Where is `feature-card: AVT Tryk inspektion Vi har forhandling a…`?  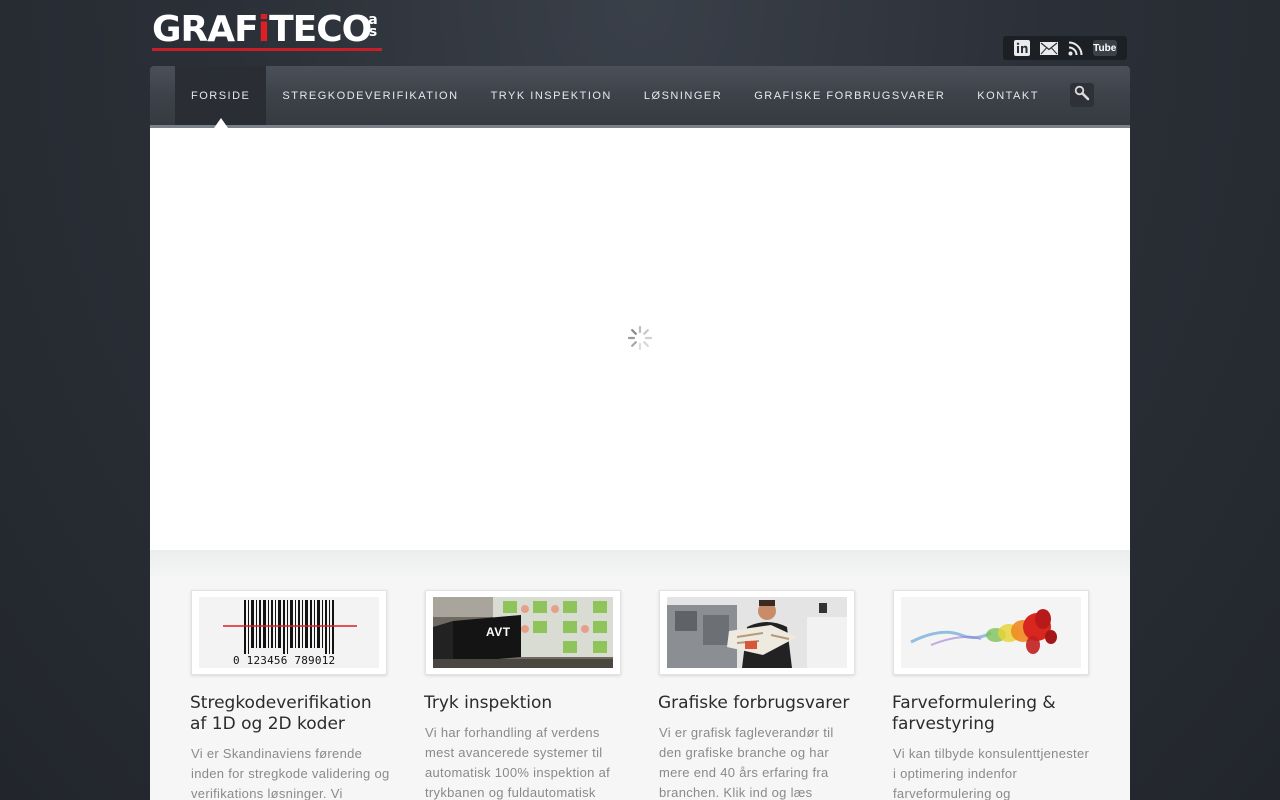 feature-card: AVT Tryk inspektion Vi har forhandling a… is located at coordinates (524, 695).